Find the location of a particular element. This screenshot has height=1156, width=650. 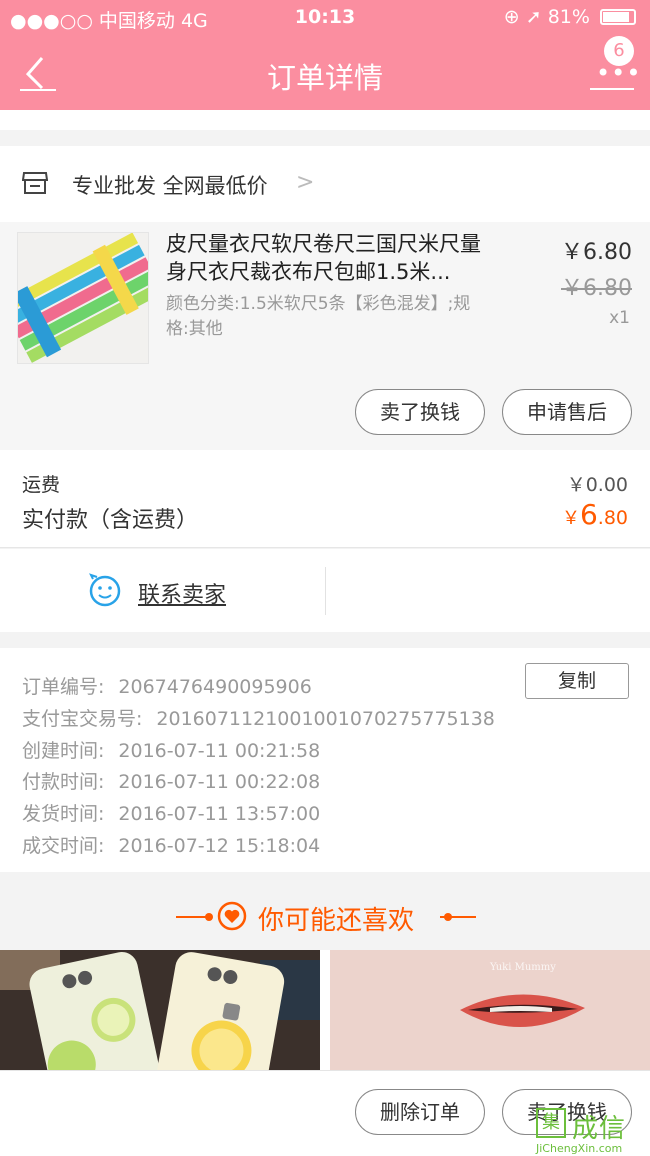

product-sku: 颜色分类:1.5米软尺5条【彩色混发】;规格:其他 is located at coordinates (318, 316).